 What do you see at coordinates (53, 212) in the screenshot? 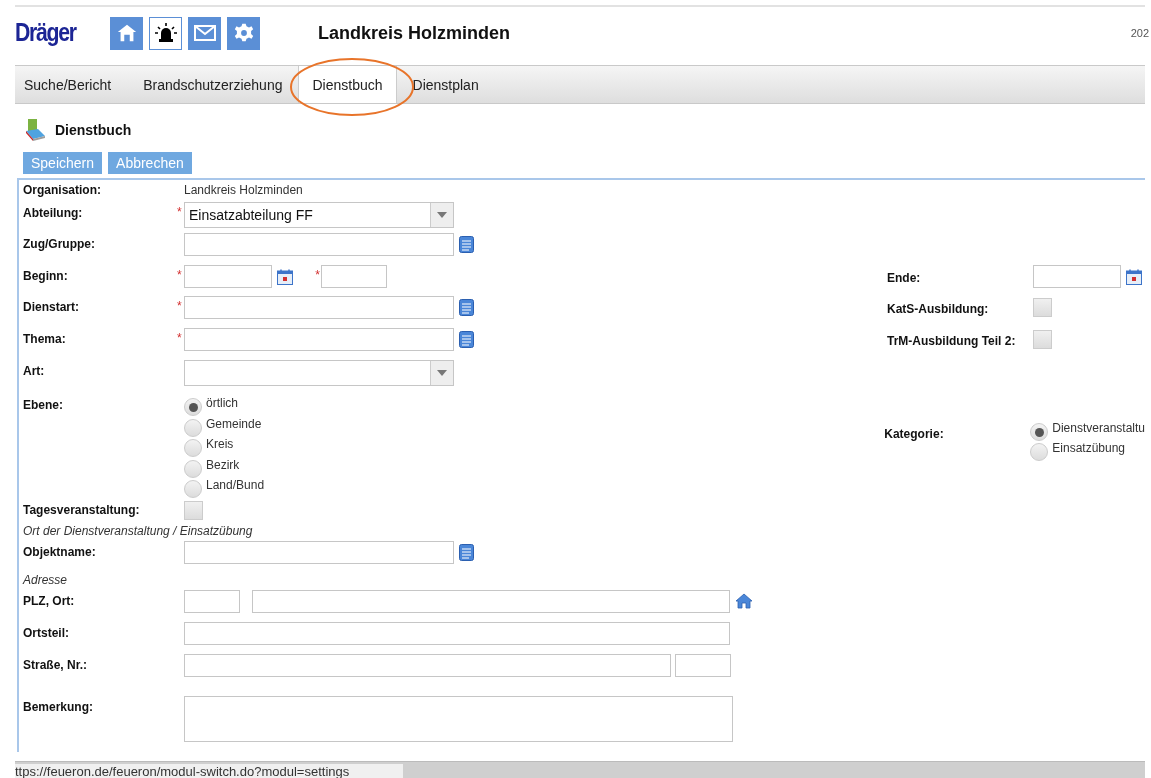
I see `field-label: Abteilung:` at bounding box center [53, 212].